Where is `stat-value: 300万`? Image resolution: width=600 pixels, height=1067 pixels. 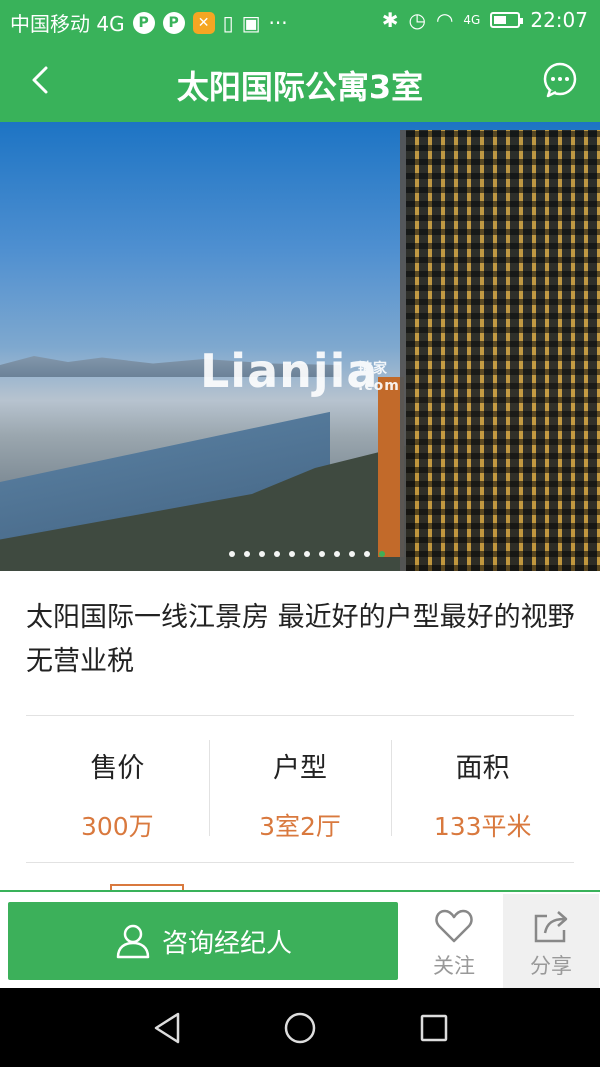
stat-value: 300万 is located at coordinates (117, 826).